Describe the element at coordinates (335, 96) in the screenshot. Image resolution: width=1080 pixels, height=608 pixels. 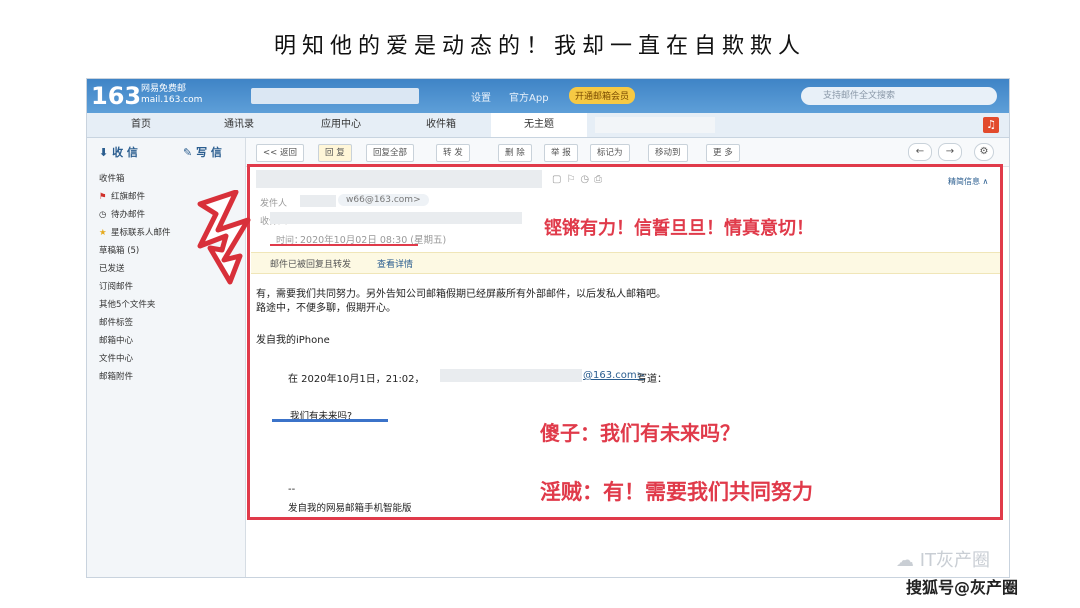
I see `account-selector` at that location.